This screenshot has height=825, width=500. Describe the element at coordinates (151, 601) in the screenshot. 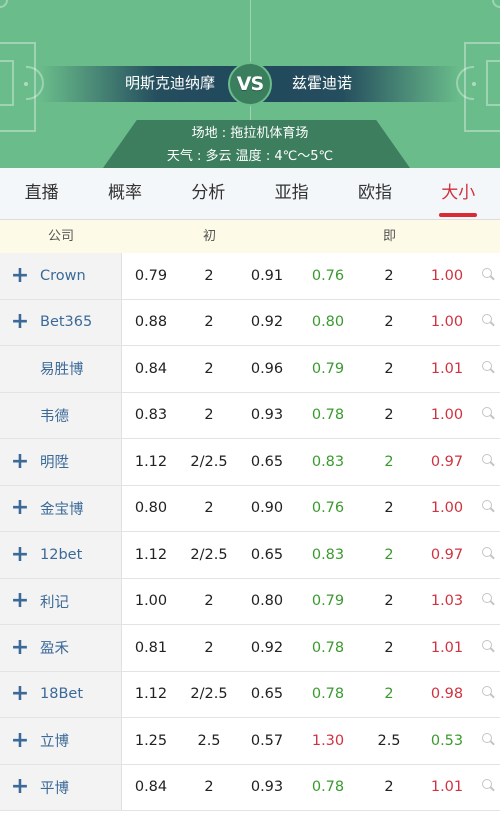

I see `initial-over-odds: 1.00` at that location.